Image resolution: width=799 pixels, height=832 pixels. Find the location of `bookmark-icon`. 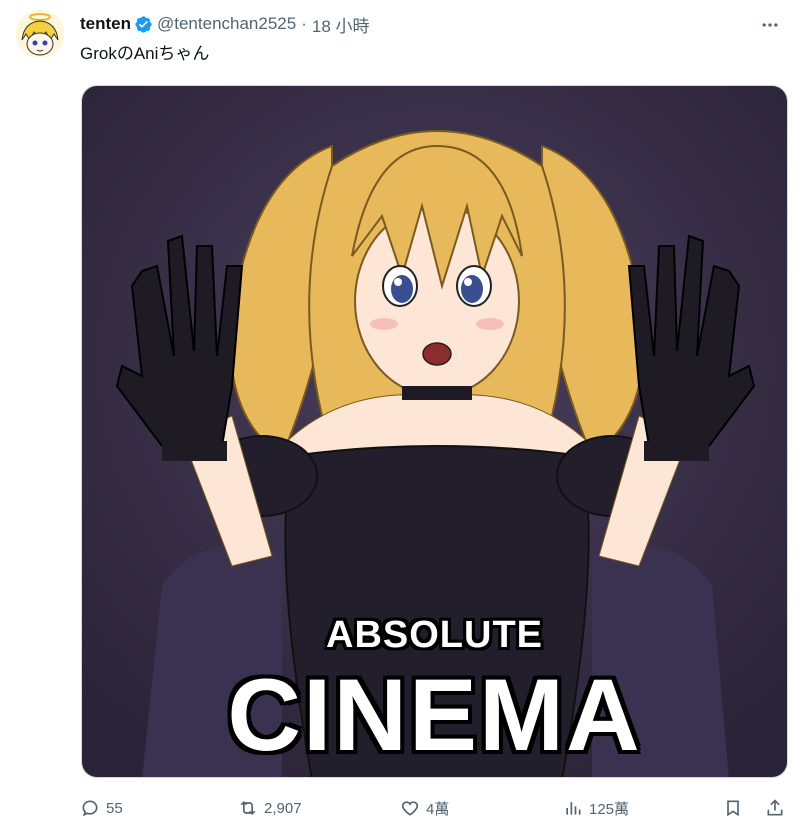

bookmark-icon is located at coordinates (733, 808).